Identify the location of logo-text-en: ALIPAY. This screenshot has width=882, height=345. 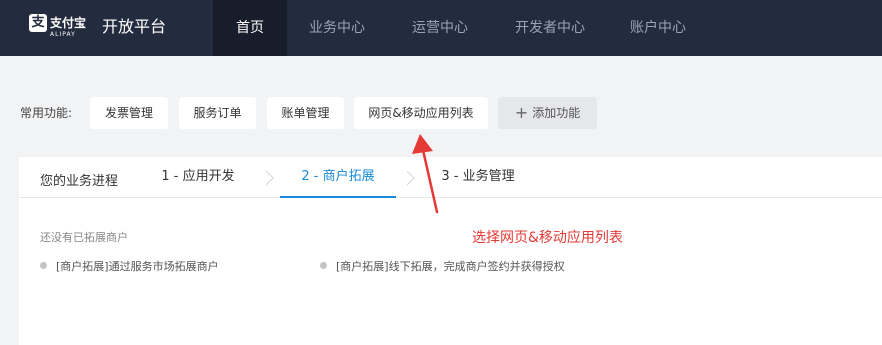
(63, 34).